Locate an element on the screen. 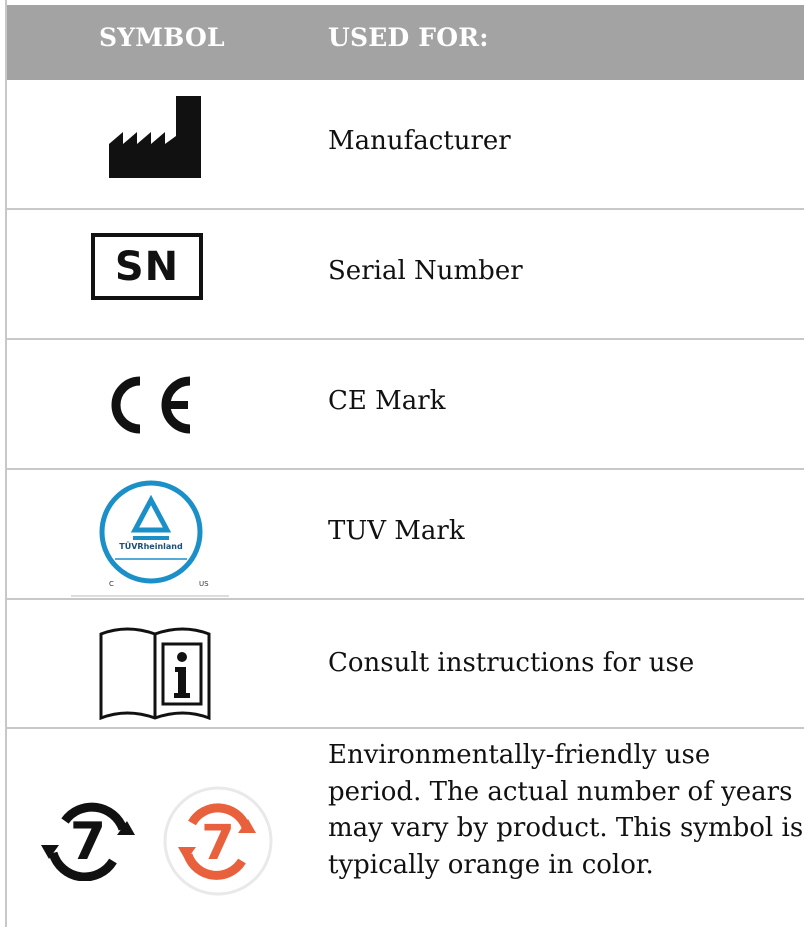 The height and width of the screenshot is (927, 804). symbol-cell: 7 7 is located at coordinates (154, 828).